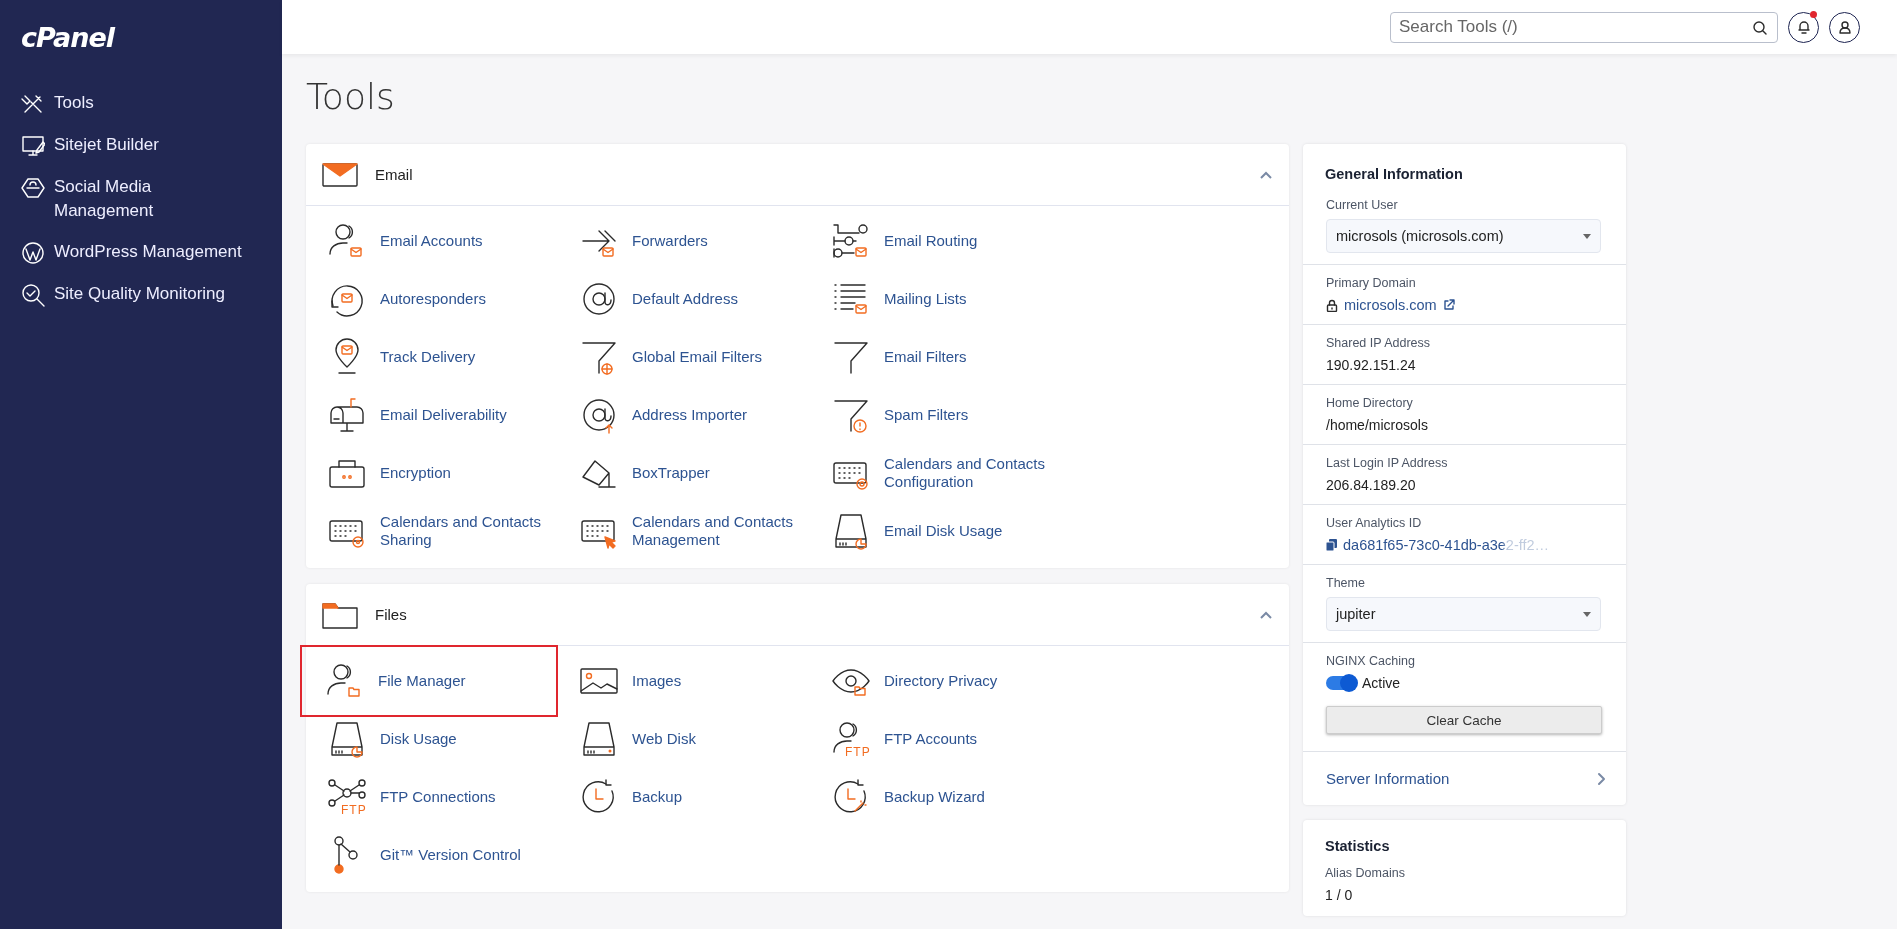 This screenshot has height=929, width=1897. Describe the element at coordinates (936, 739) in the screenshot. I see `tool-link: FTP FTP Accounts` at that location.